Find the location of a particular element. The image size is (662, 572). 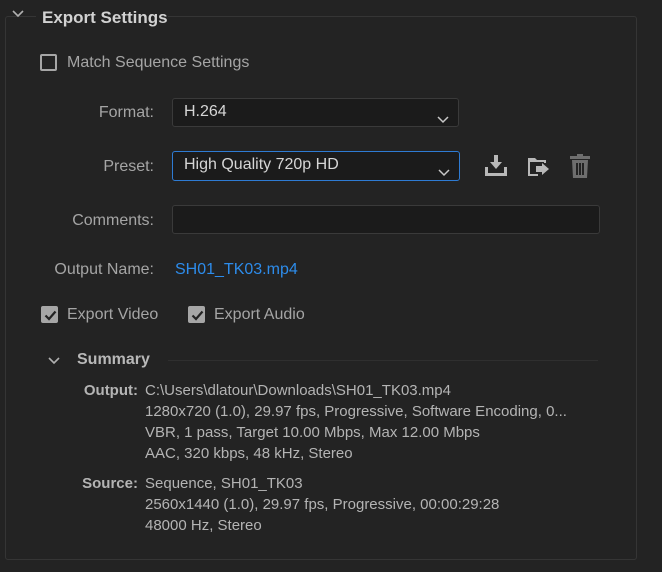

summary-output-line: AAC, 320 kbps, 48 kHz, Stereo is located at coordinates (249, 453).